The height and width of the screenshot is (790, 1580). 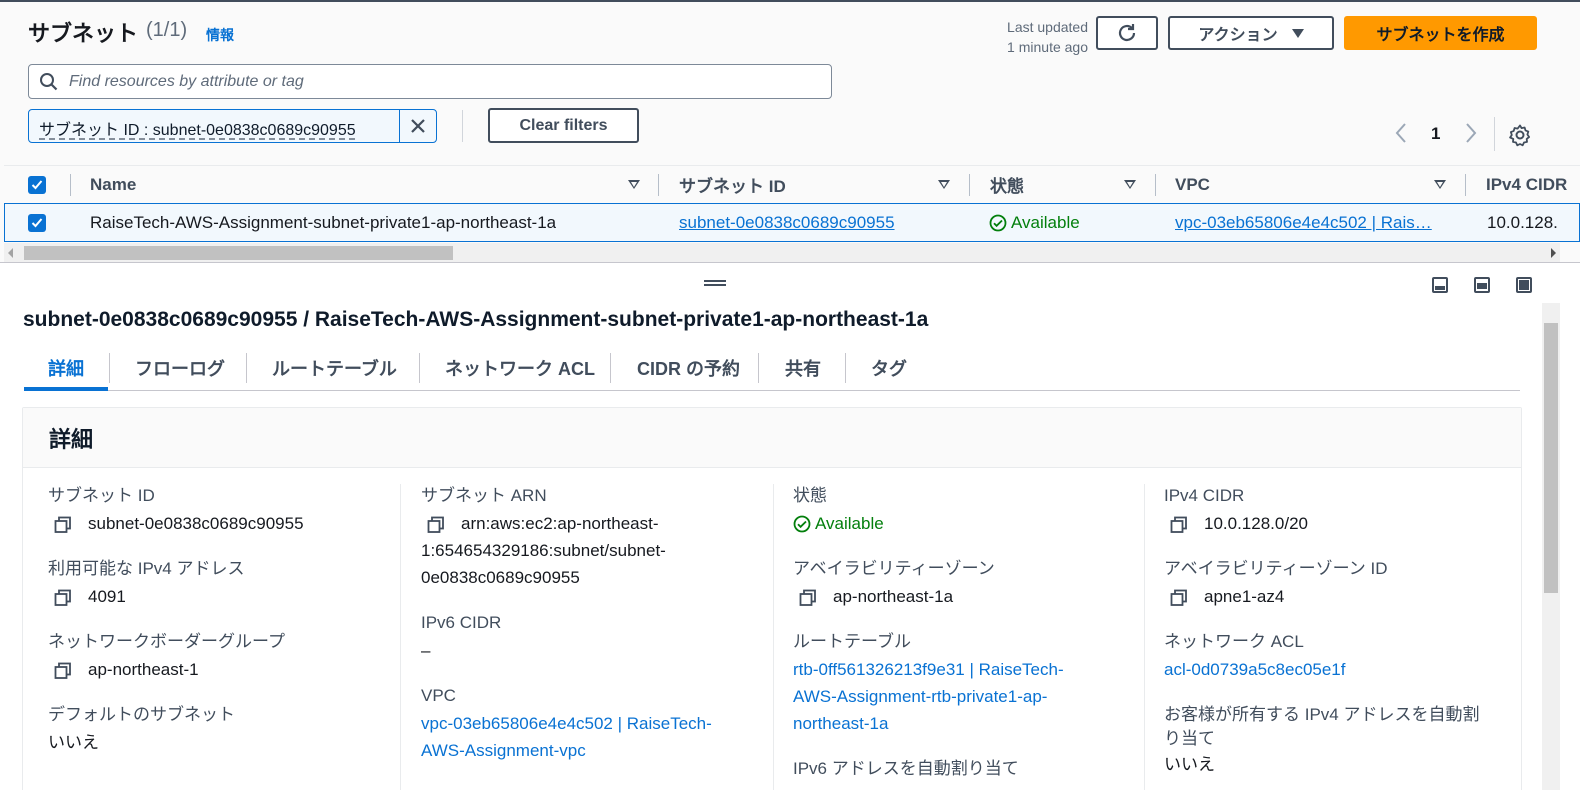 I want to click on chevron-right-icon, so click(x=1471, y=135).